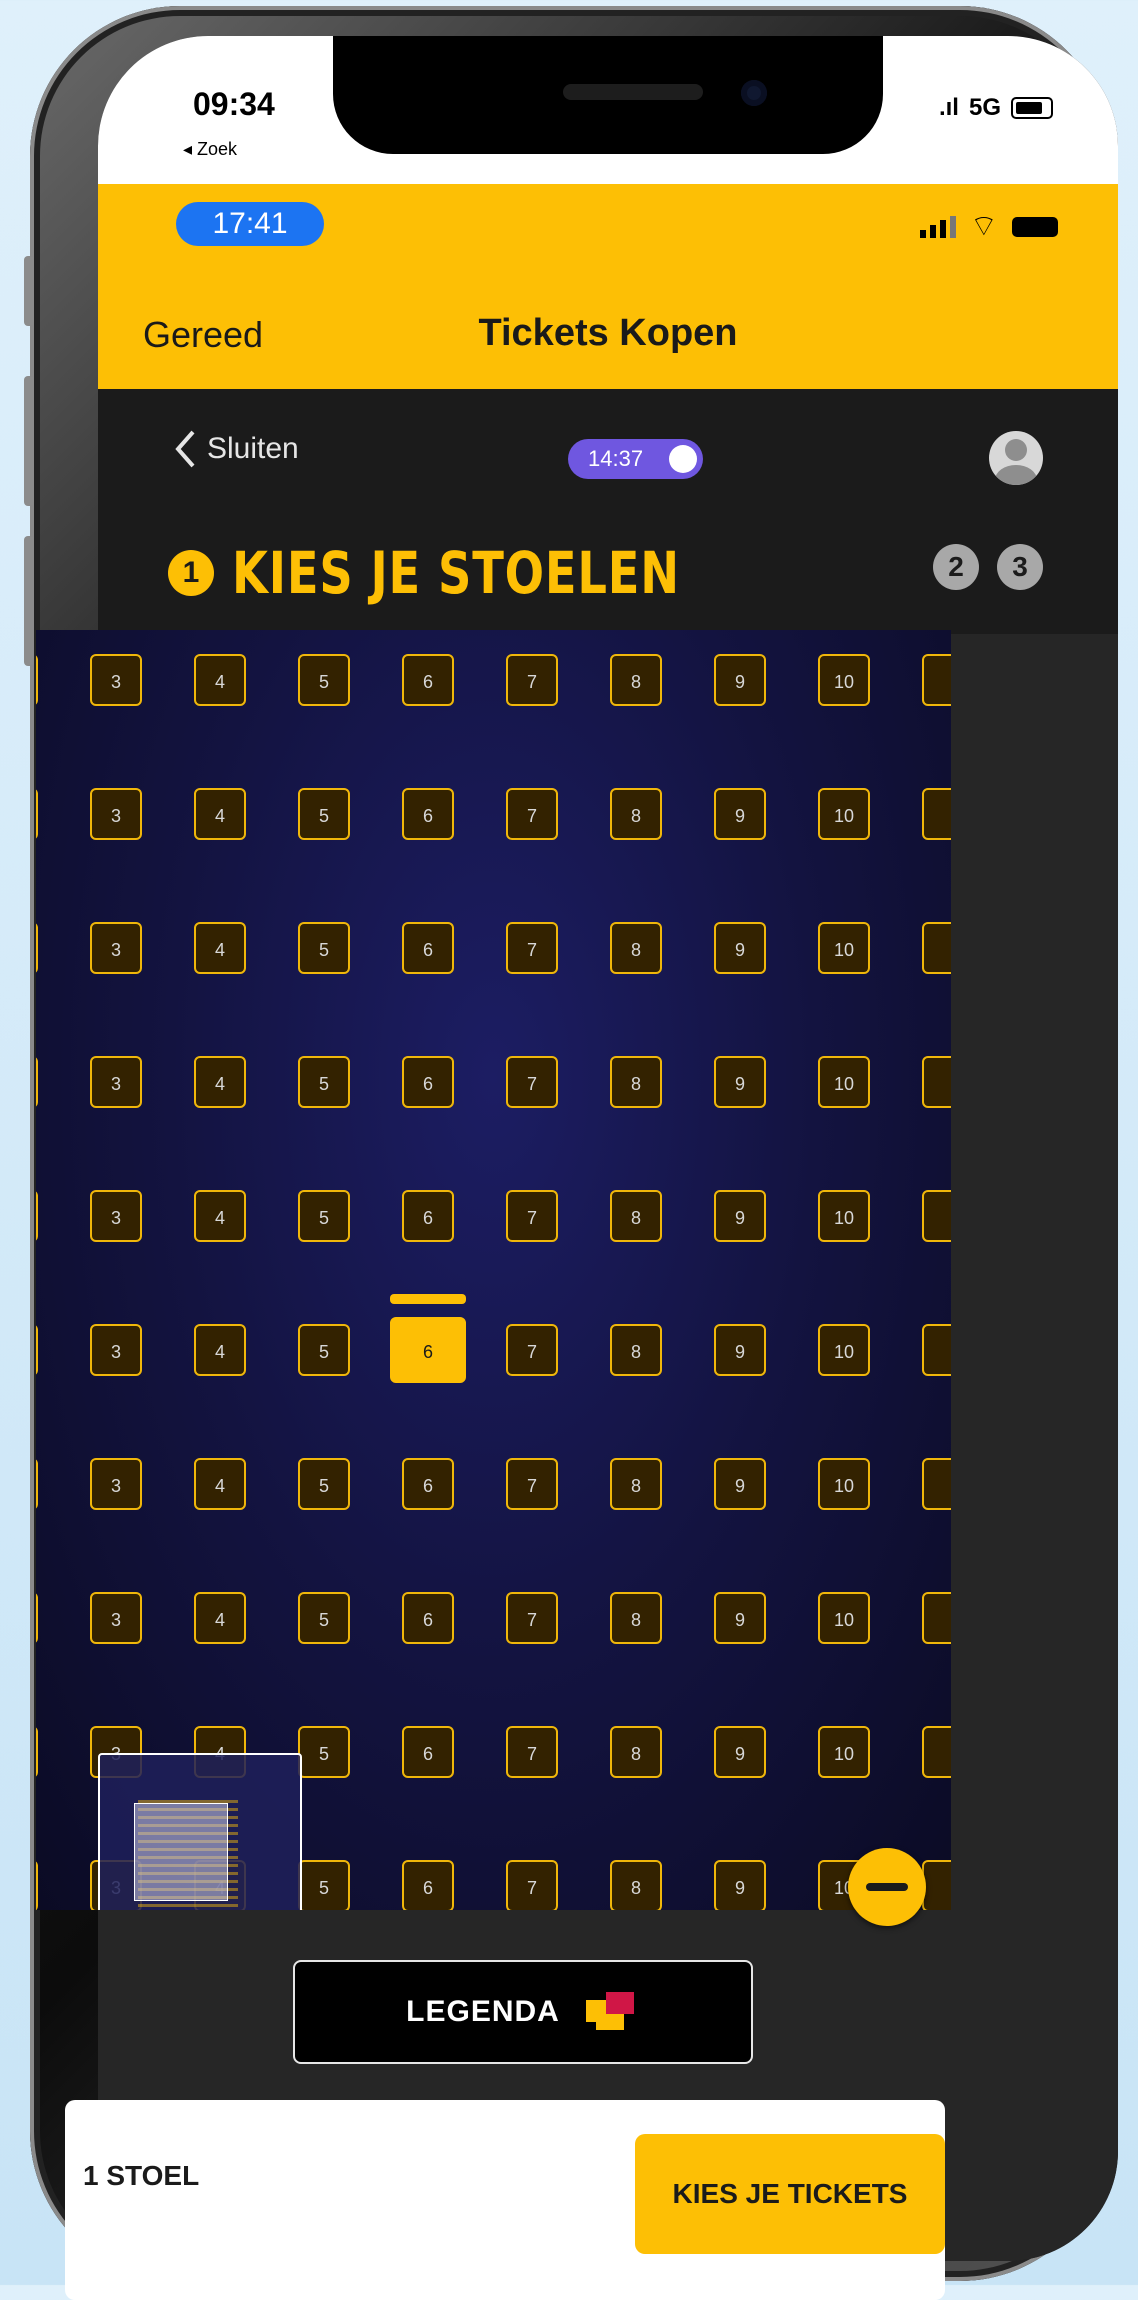 This screenshot has height=2300, width=1138. What do you see at coordinates (428, 1350) in the screenshot?
I see `seat-selected: 6` at bounding box center [428, 1350].